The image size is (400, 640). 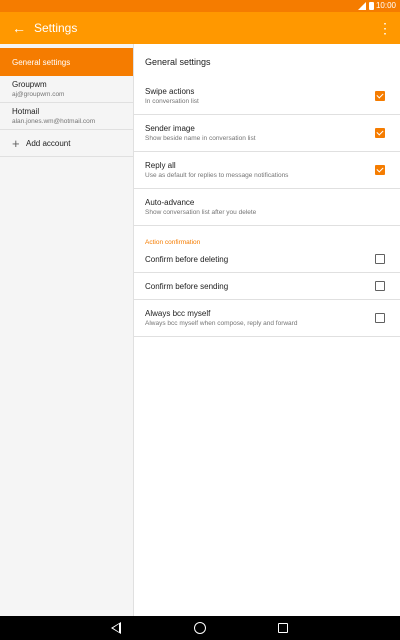 I want to click on page-title: Settings, so click(x=56, y=28).